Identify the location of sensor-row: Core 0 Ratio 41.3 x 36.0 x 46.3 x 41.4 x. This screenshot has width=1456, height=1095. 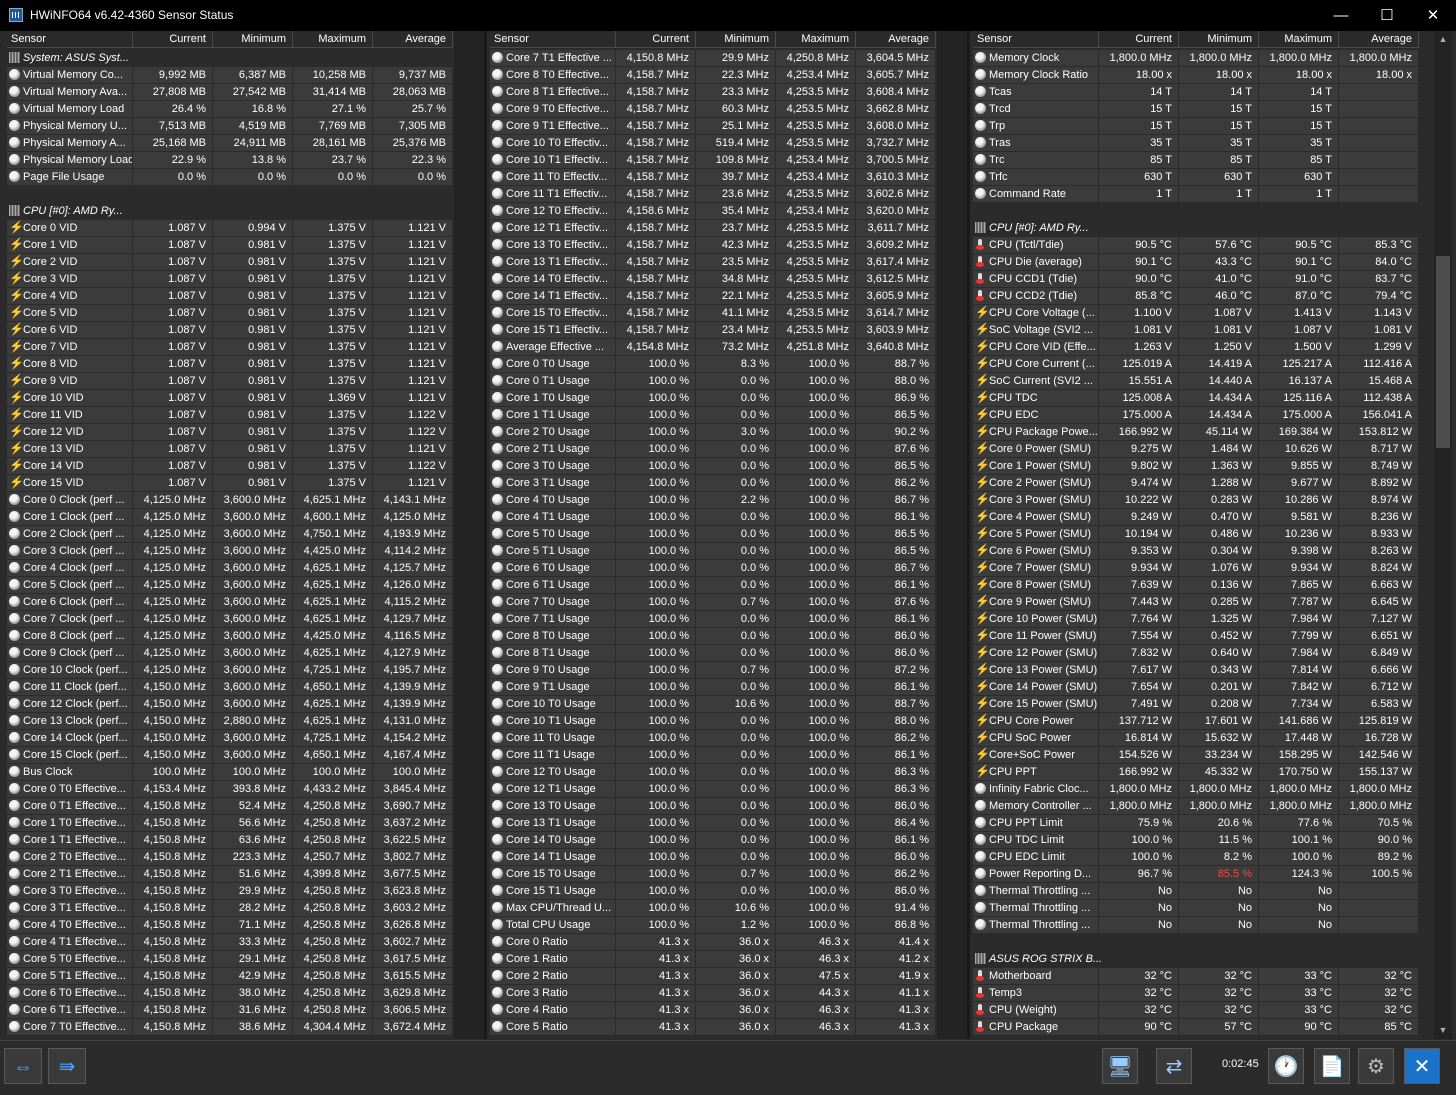
(713, 942).